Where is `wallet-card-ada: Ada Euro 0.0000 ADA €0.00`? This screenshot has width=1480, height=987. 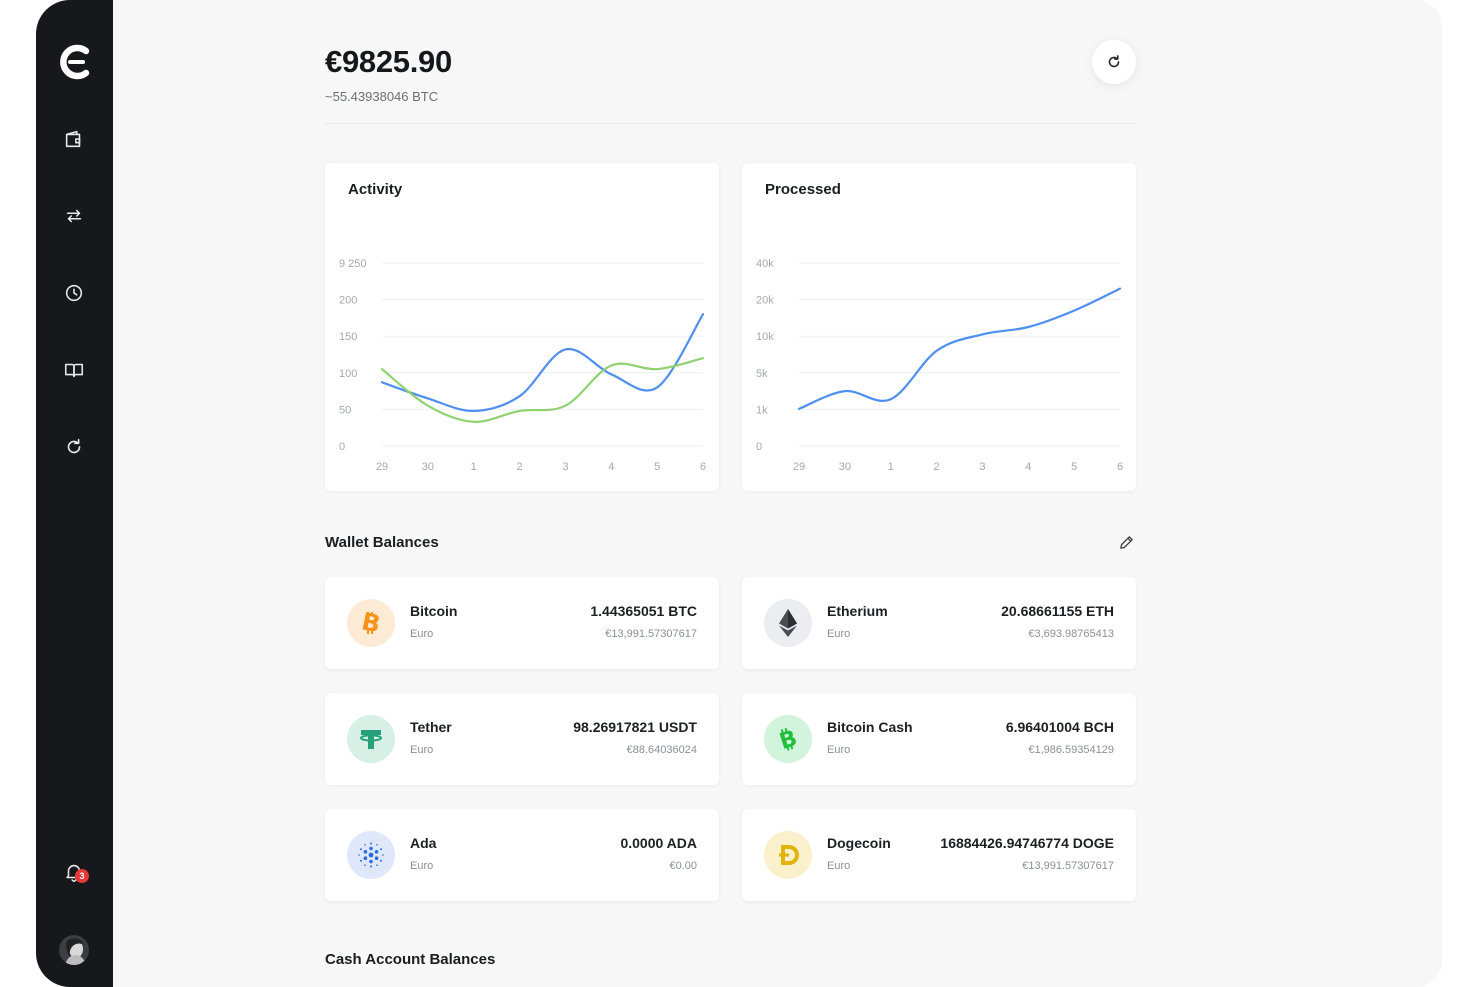
wallet-card-ada: Ada Euro 0.0000 ADA €0.00 is located at coordinates (522, 855).